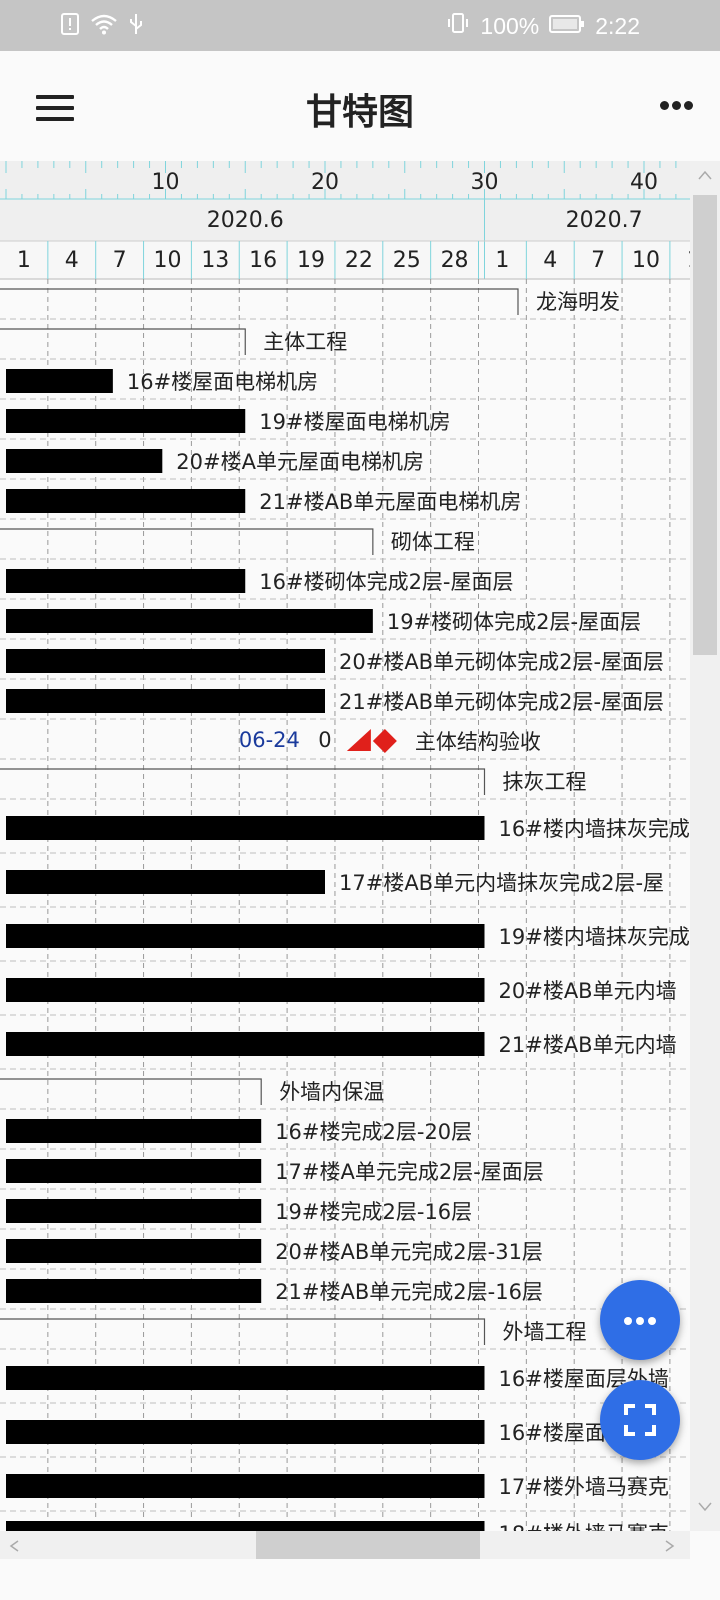 This screenshot has width=720, height=1600. Describe the element at coordinates (545, 782) in the screenshot. I see `group-label: 抹灰工程` at that location.